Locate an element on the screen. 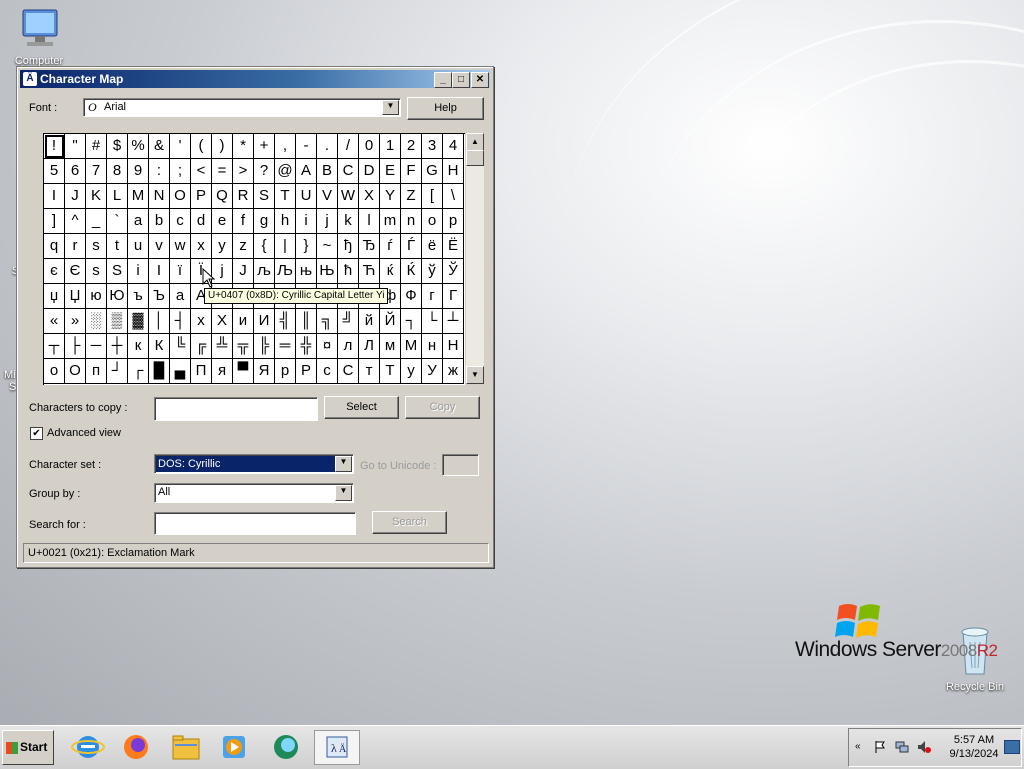  scroll-up-button: ▲ is located at coordinates (475, 142).